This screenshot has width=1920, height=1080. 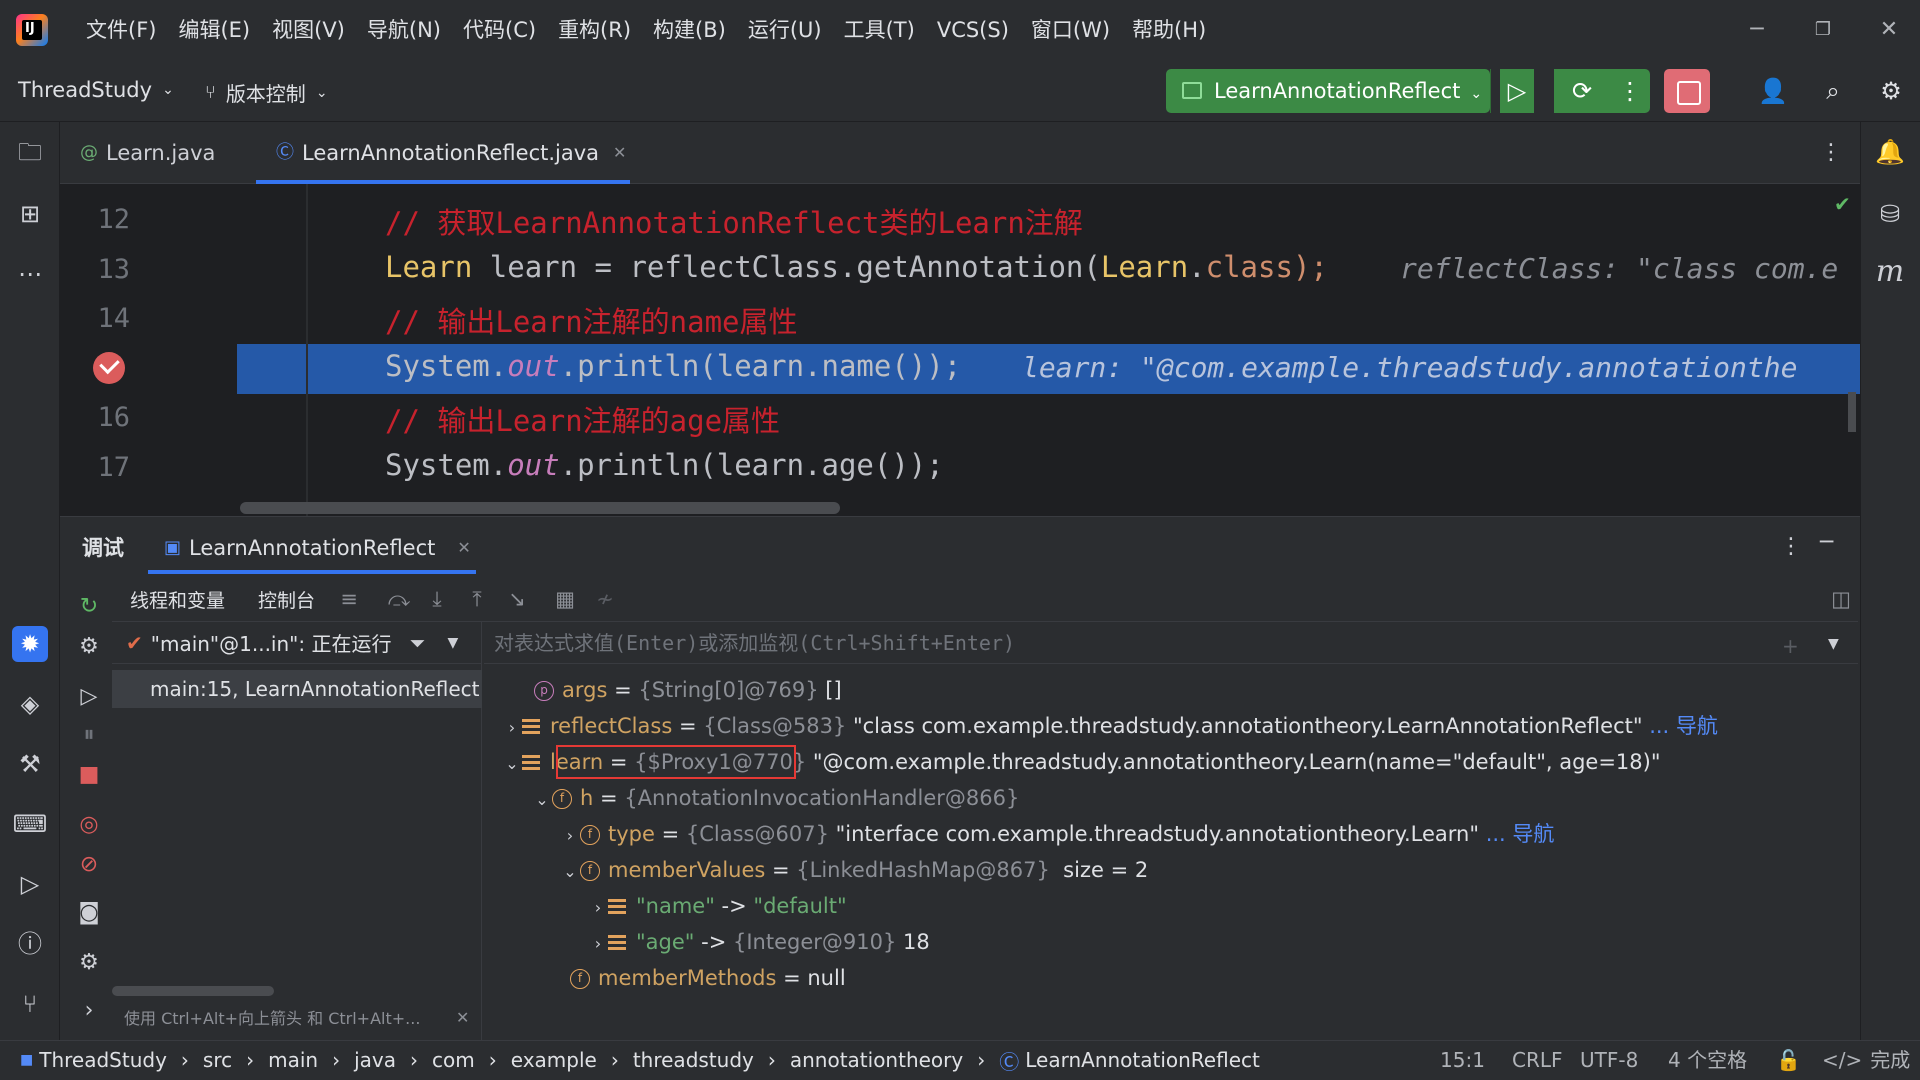 What do you see at coordinates (89, 647) in the screenshot?
I see `debug-settings-icon: ⚙` at bounding box center [89, 647].